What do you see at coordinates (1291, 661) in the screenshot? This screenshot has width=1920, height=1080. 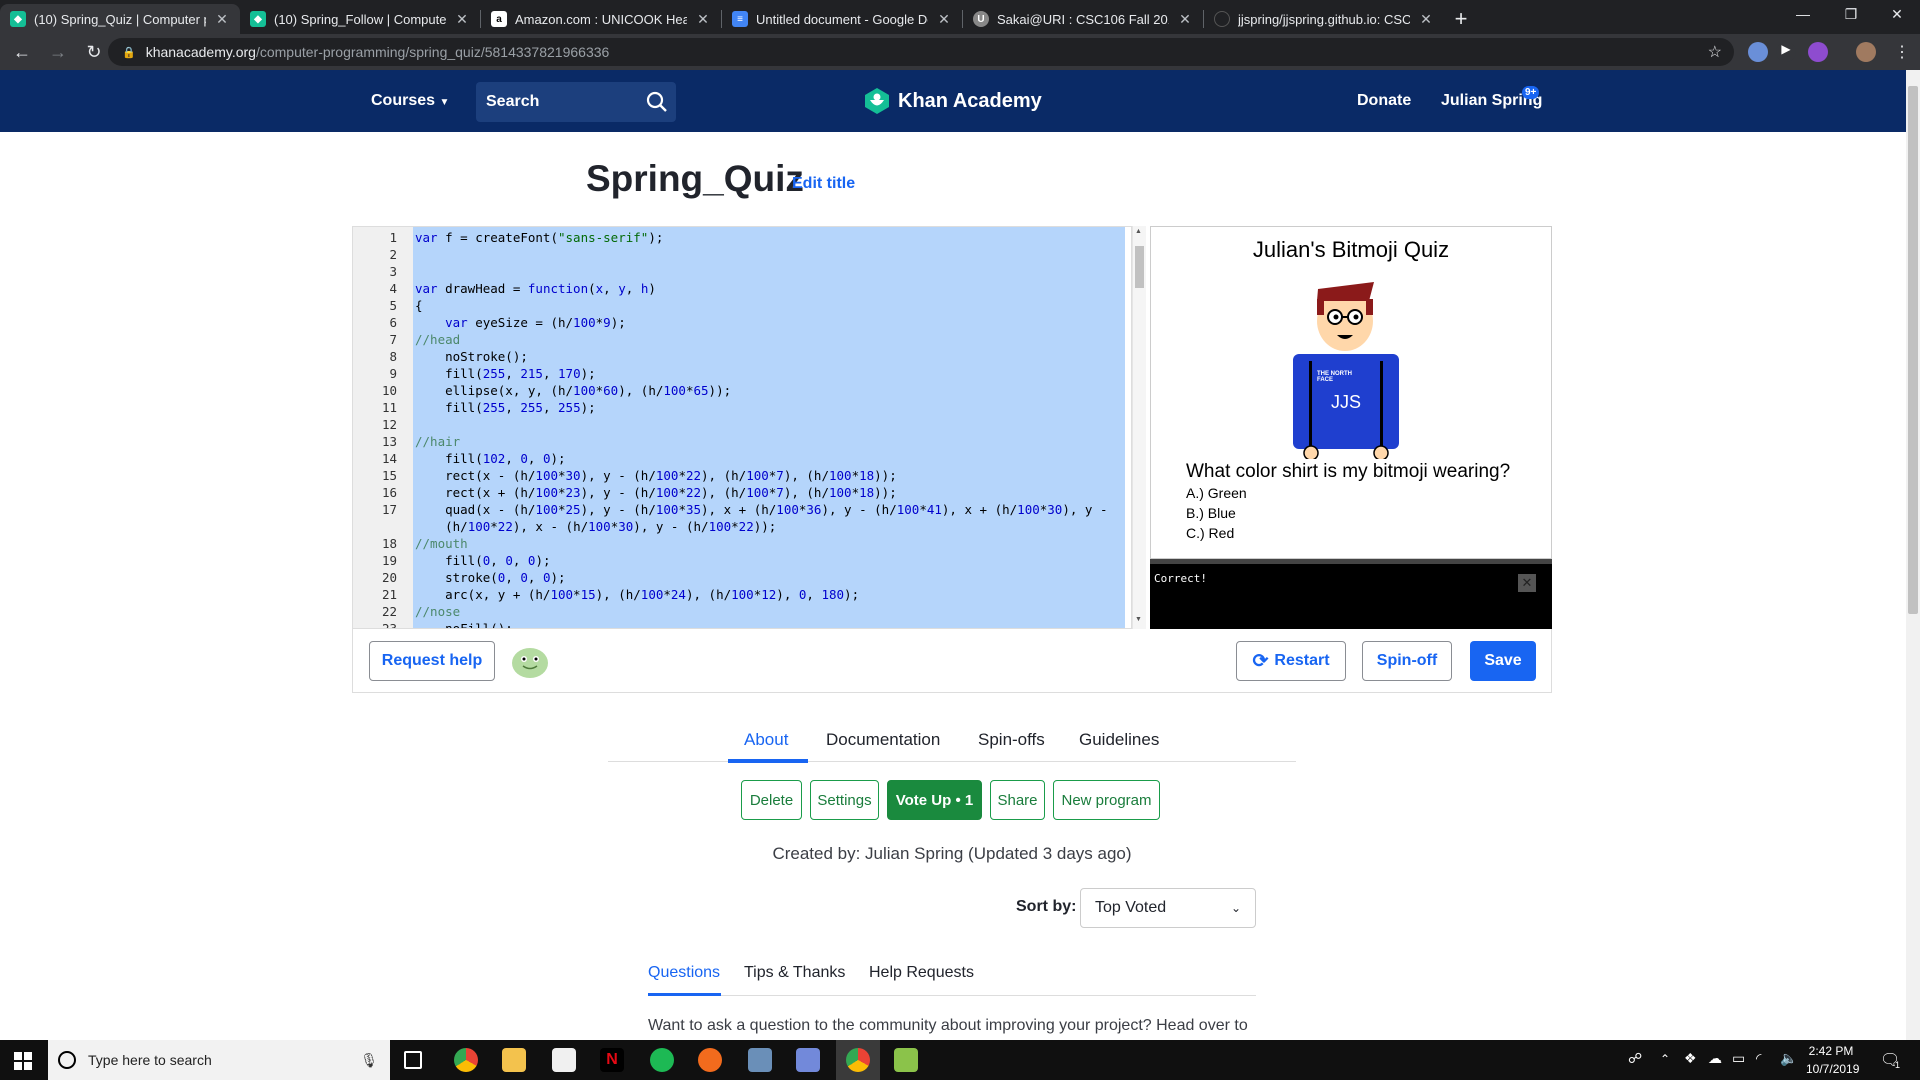 I see `restart-button: ⟳ Restart` at bounding box center [1291, 661].